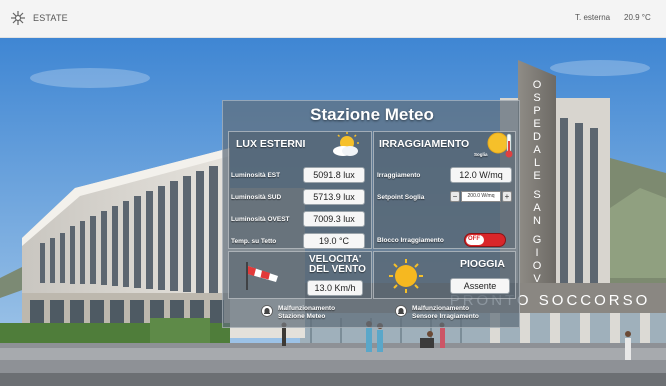 Image resolution: width=666 pixels, height=386 pixels. What do you see at coordinates (300, 275) in the screenshot?
I see `wind-box: VELOCITA' DEL VENTO 13.0 Km/h` at bounding box center [300, 275].